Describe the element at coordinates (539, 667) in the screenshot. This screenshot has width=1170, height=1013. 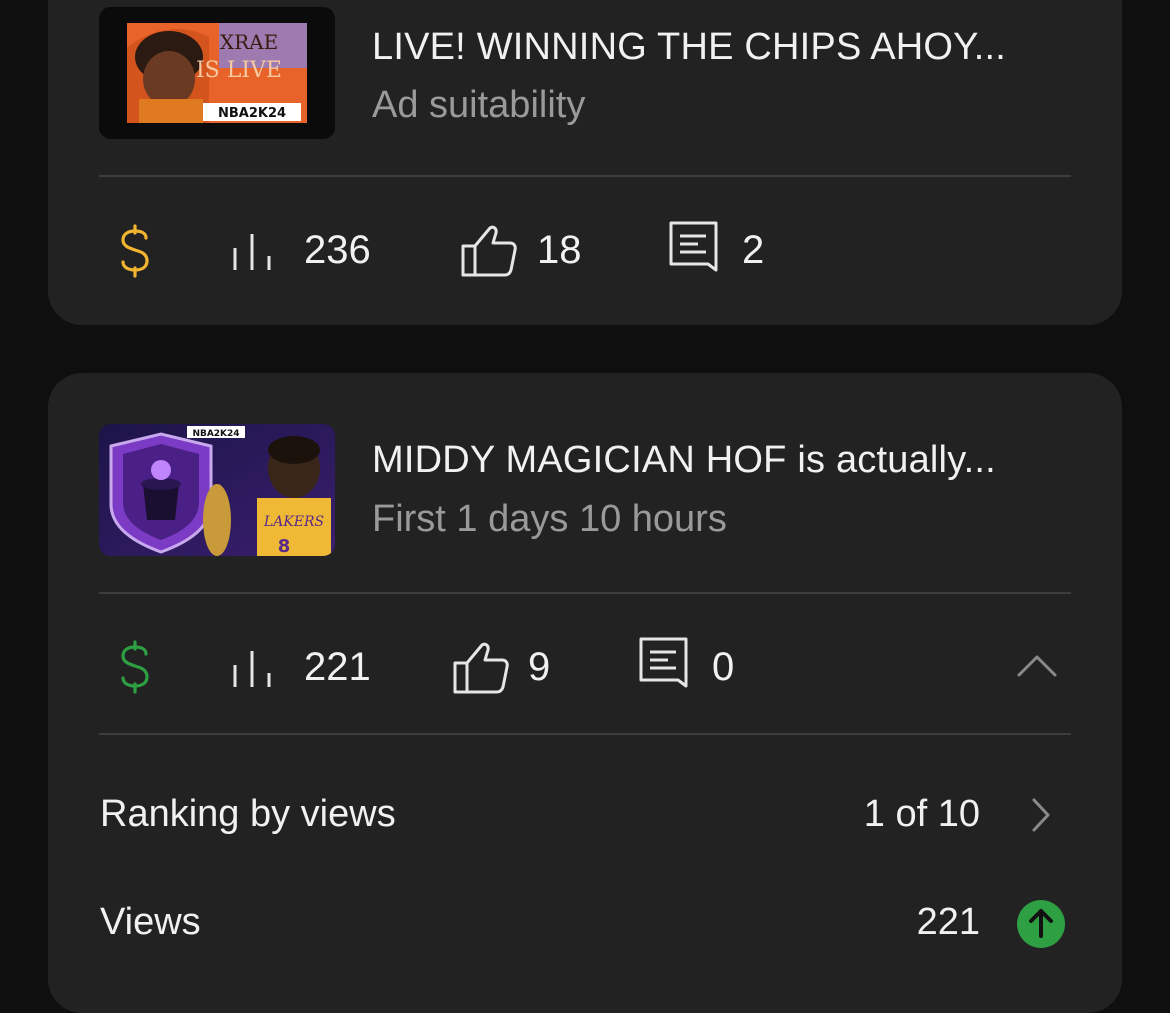
I see `likes-count: 9` at that location.